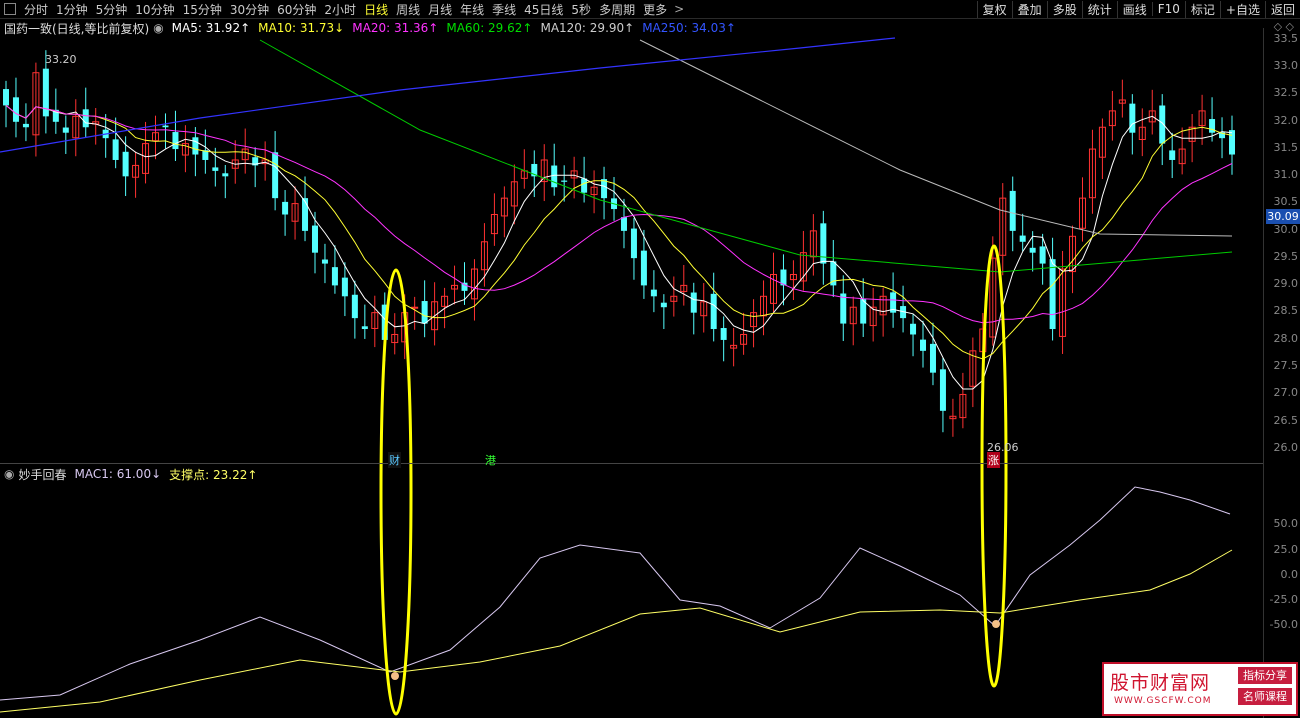 The height and width of the screenshot is (718, 1300). Describe the element at coordinates (1265, 675) in the screenshot. I see `watermark-tag-share: 指标分享` at that location.